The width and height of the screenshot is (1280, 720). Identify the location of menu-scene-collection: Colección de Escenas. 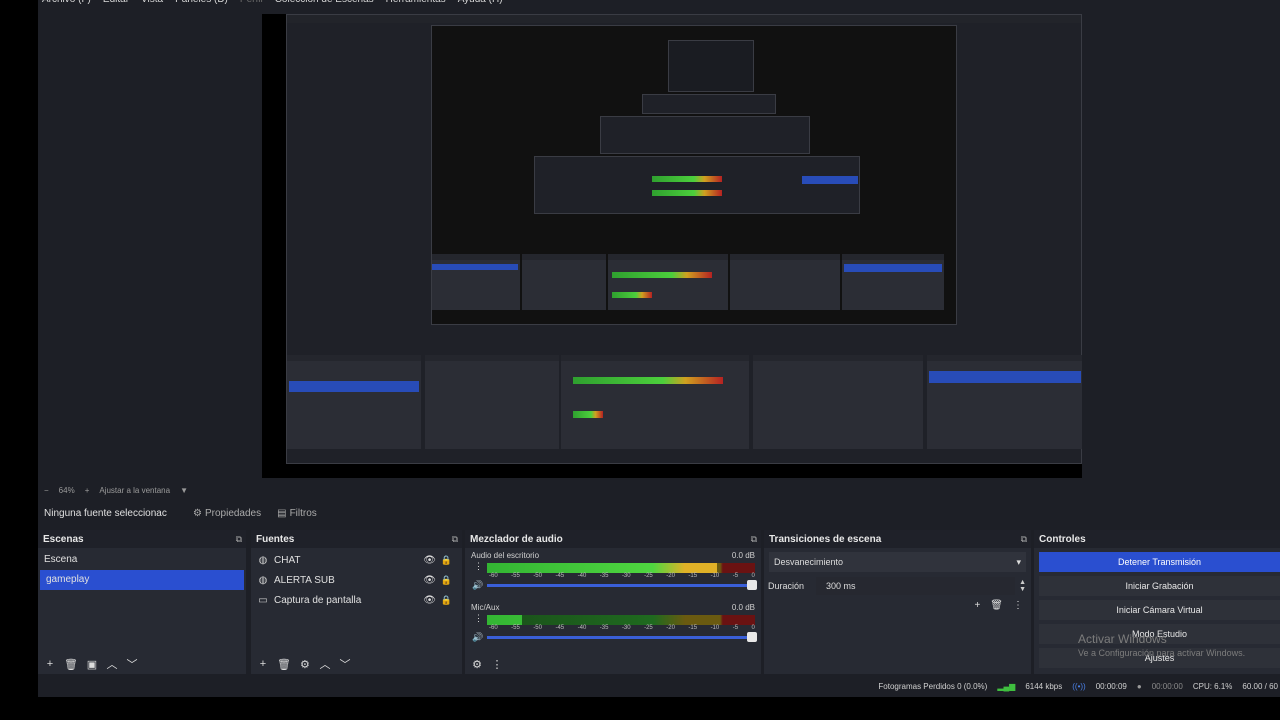
(324, 4).